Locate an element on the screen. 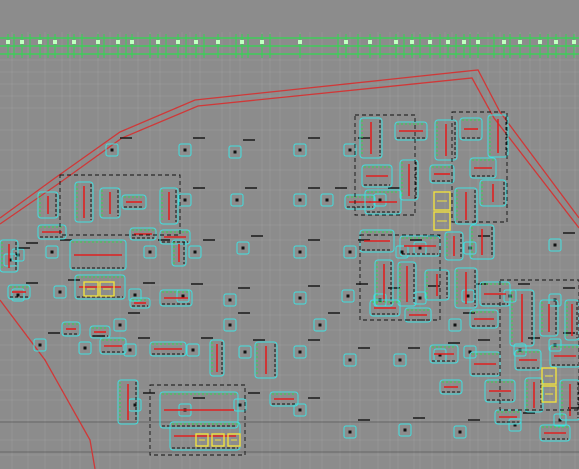 This screenshot has height=469, width=579. axis-label-bar is located at coordinates (289, 46).